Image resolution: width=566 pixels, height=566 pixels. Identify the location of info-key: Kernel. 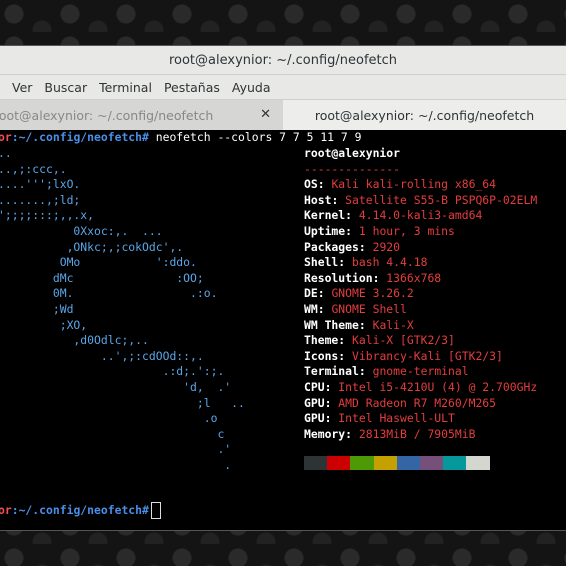
(325, 215).